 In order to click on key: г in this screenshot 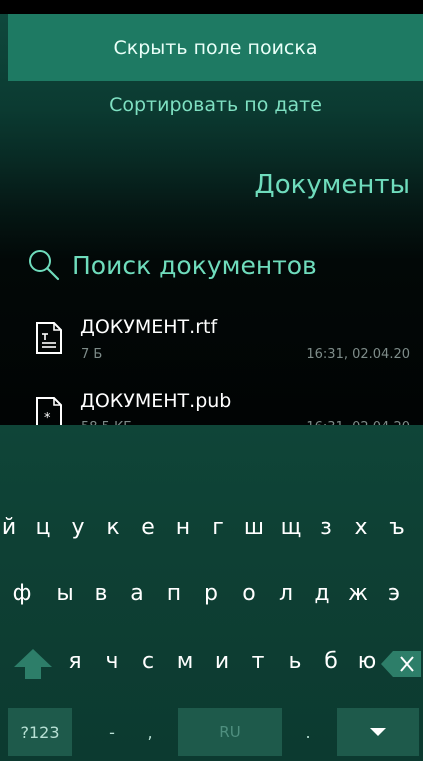, I will do `click(218, 527)`.